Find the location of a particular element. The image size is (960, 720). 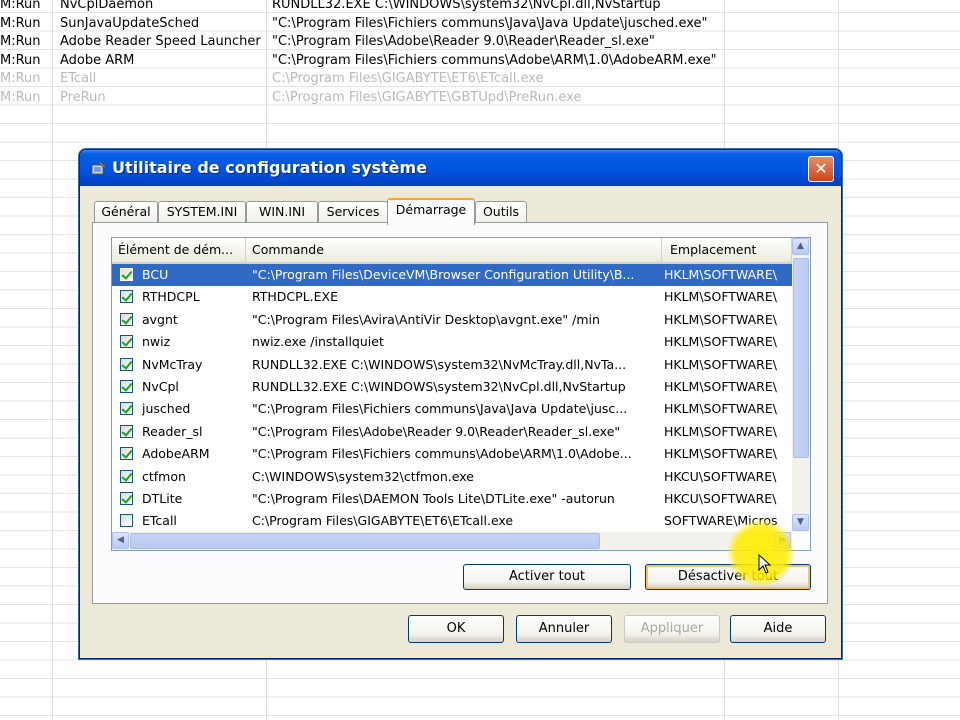

column-header-location: Emplacement is located at coordinates (727, 250).